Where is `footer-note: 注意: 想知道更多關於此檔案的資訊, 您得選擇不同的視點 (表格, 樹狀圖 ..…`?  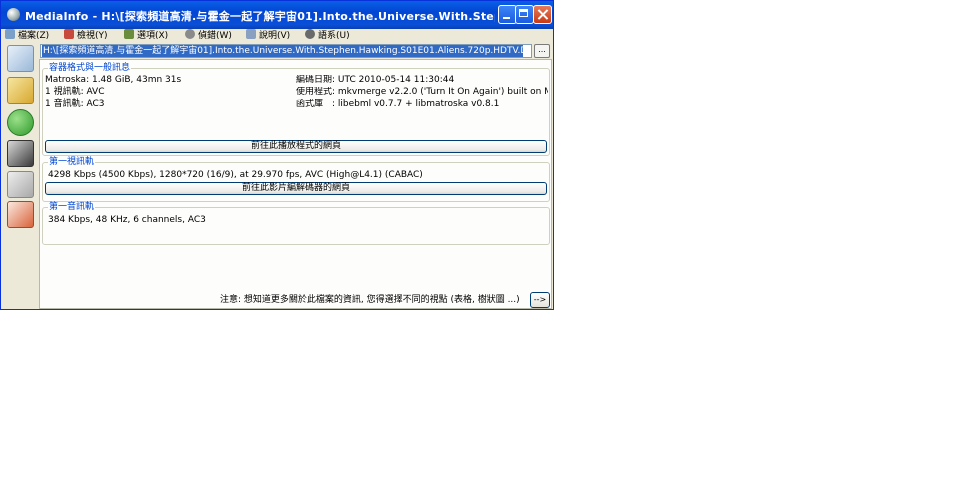
footer-note: 注意: 想知道更多關於此檔案的資訊, 您得選擇不同的視點 (表格, 樹狀圖 ..… is located at coordinates (370, 300).